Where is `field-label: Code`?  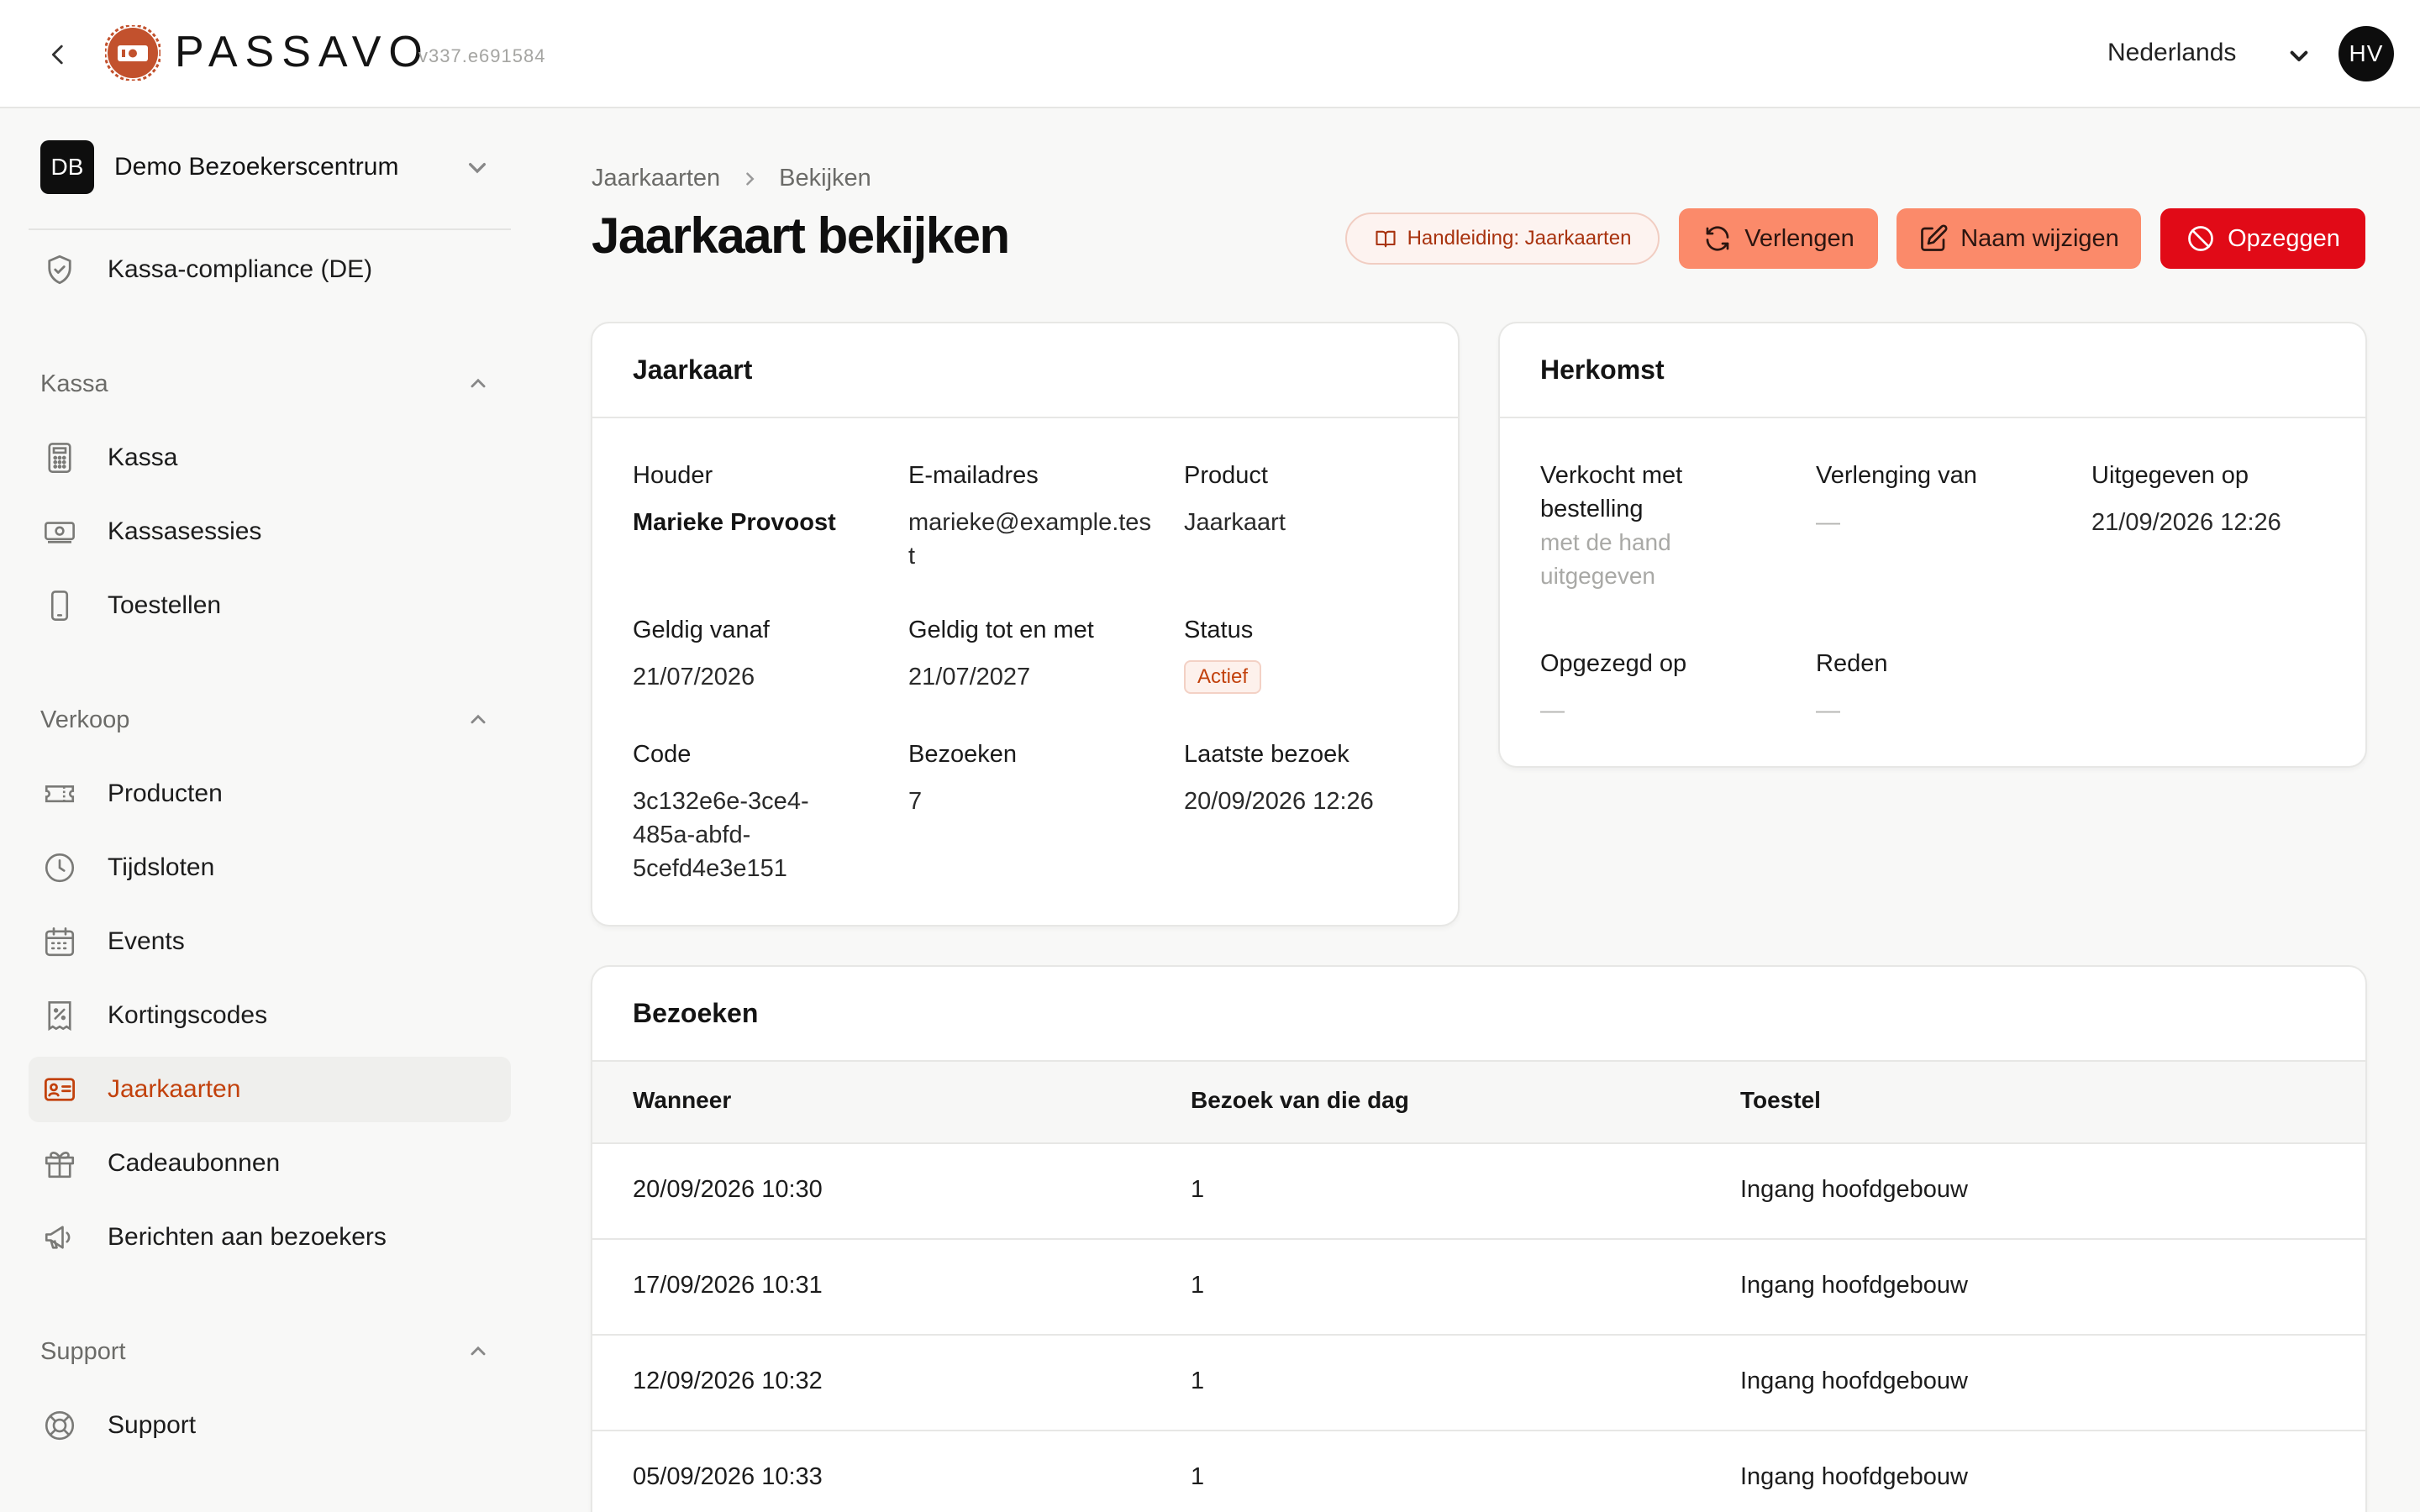
field-label: Code is located at coordinates (662, 754).